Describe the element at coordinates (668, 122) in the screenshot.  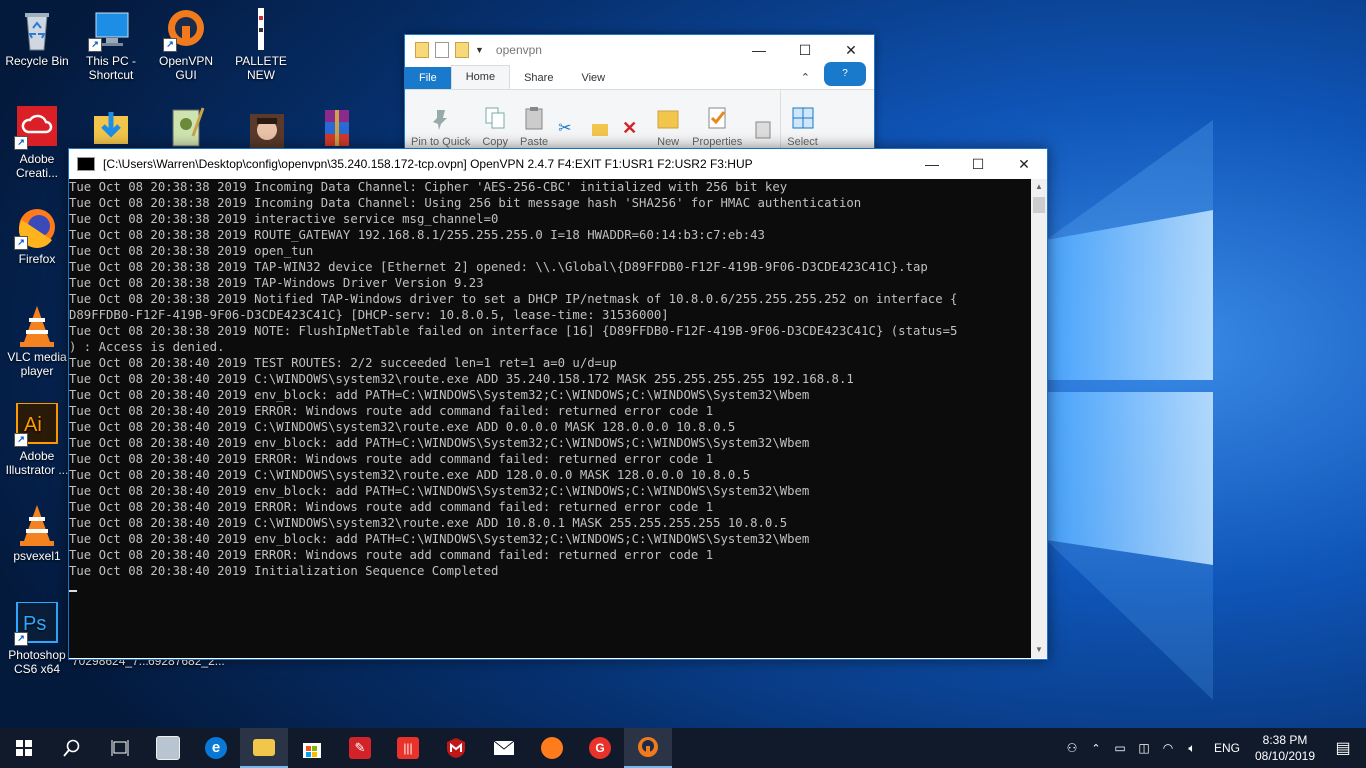
I see `new-folder-button: New` at that location.